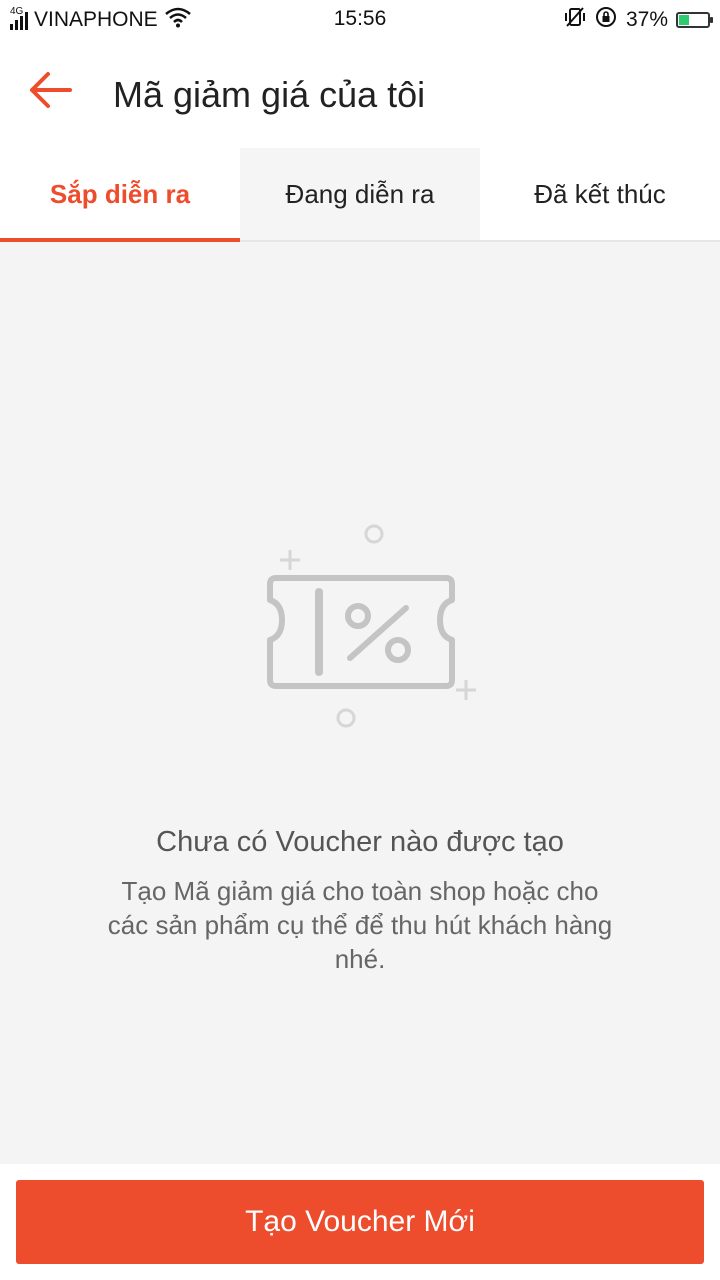 The width and height of the screenshot is (720, 1280). Describe the element at coordinates (360, 19) in the screenshot. I see `status-bar: 4G VINAPHONE 15:56 37%` at that location.